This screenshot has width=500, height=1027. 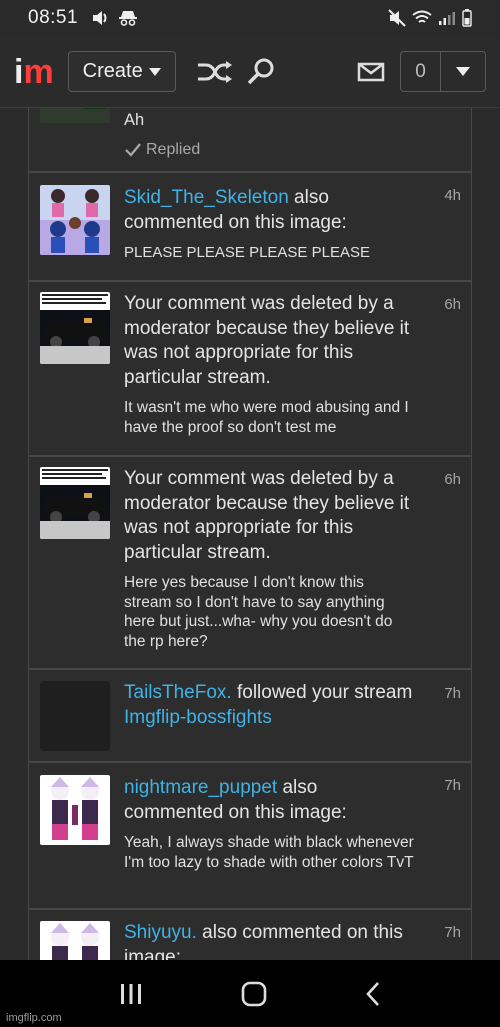 What do you see at coordinates (198, 717) in the screenshot?
I see `stream-link: Imgflip-bossfights` at bounding box center [198, 717].